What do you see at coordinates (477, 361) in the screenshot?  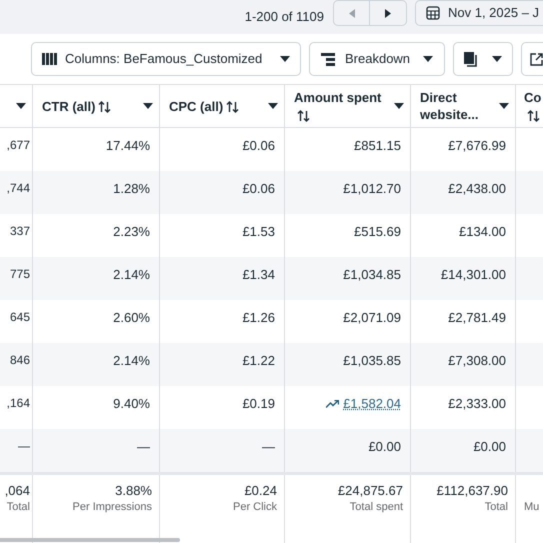 I see `table-cell-text: £7,308.00` at bounding box center [477, 361].